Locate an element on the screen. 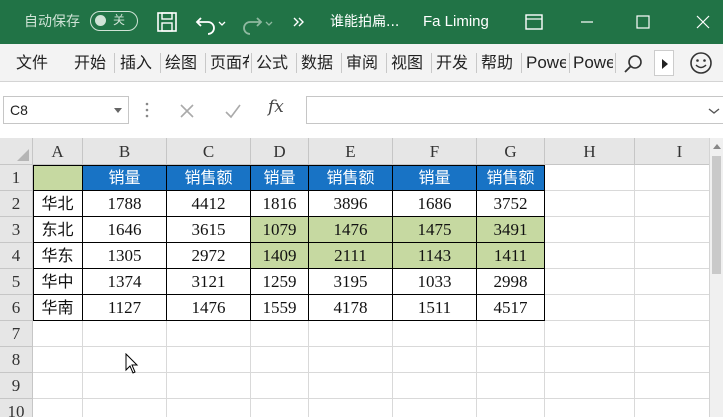  cell-b7 is located at coordinates (125, 334).